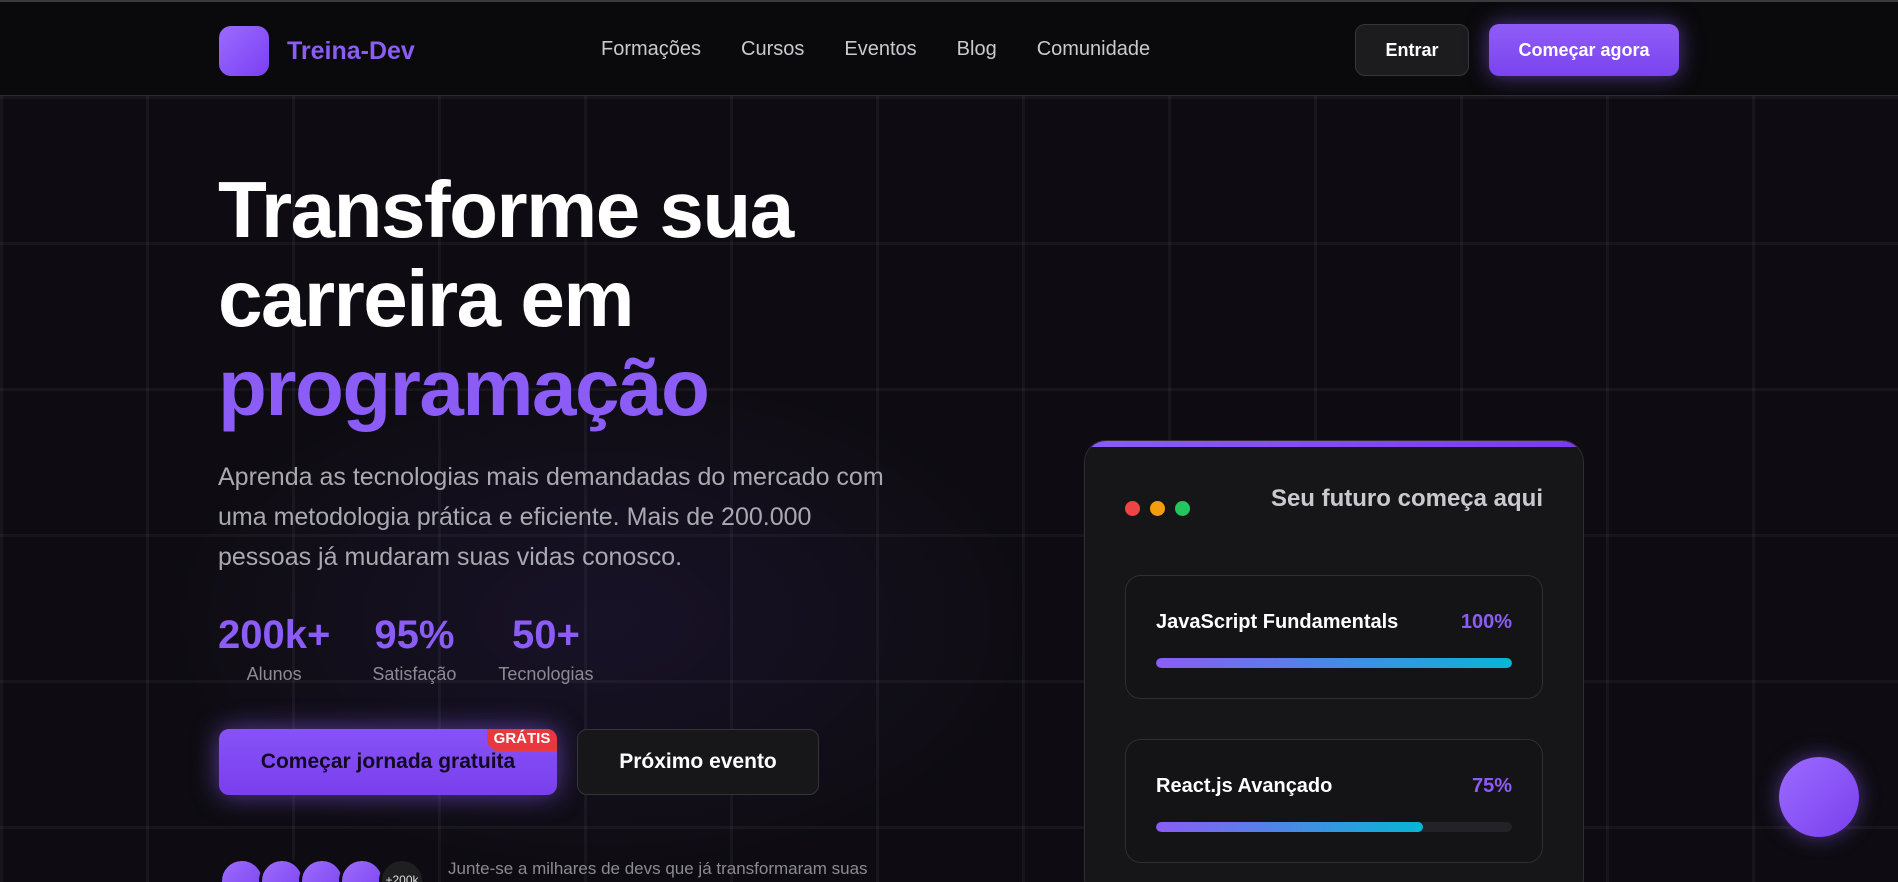 The image size is (1898, 882). Describe the element at coordinates (1406, 498) in the screenshot. I see `card-title: Seu futuro começa aqui` at that location.